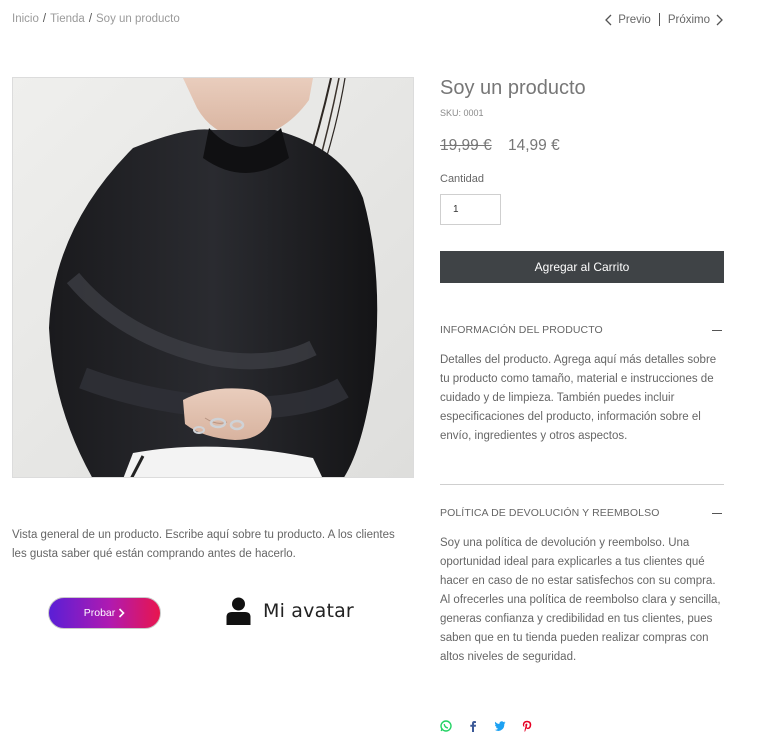 Image resolution: width=758 pixels, height=750 pixels. I want to click on breadcrumb-home: Inicio, so click(25, 19).